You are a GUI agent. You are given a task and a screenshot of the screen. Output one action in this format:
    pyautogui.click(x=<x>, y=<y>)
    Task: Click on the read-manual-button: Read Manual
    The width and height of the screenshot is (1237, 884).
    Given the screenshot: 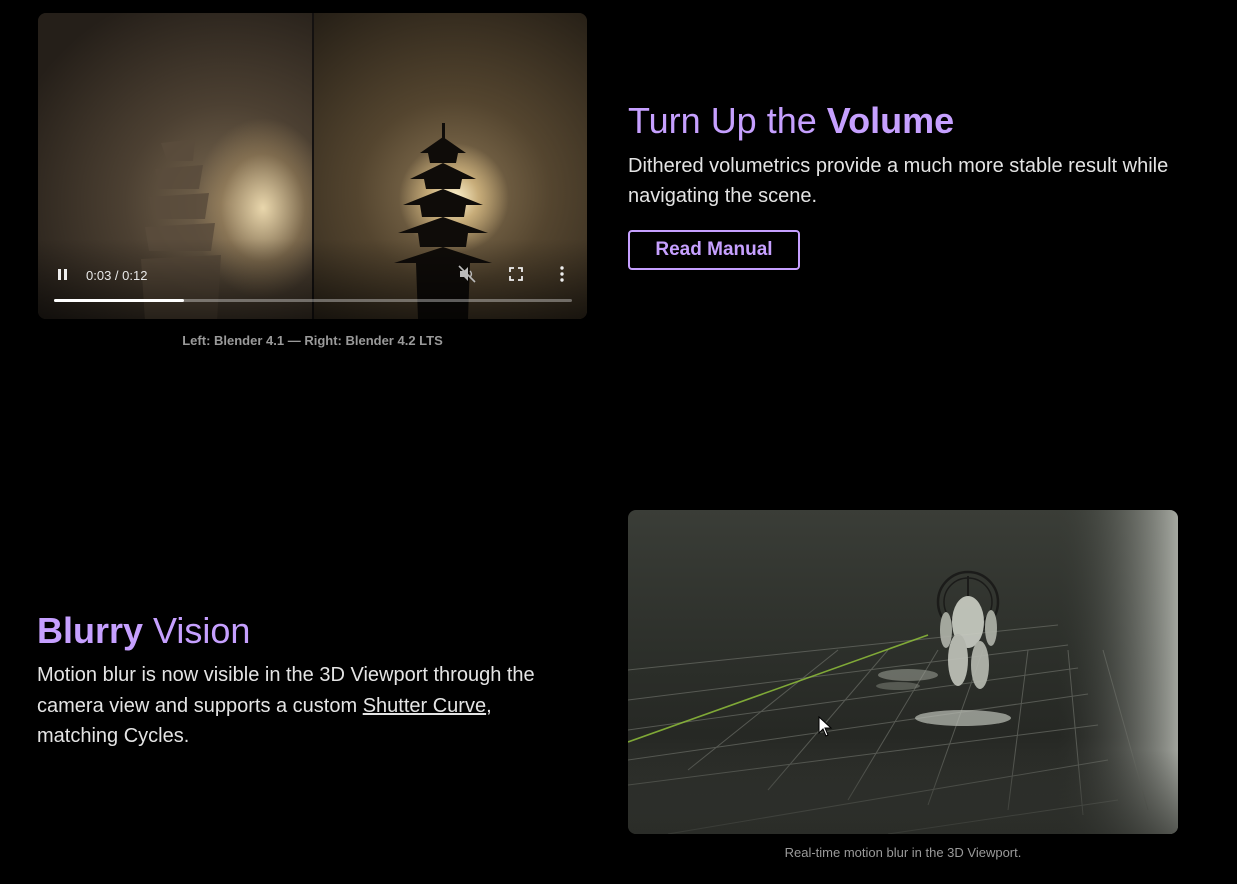 What is the action you would take?
    pyautogui.click(x=714, y=250)
    